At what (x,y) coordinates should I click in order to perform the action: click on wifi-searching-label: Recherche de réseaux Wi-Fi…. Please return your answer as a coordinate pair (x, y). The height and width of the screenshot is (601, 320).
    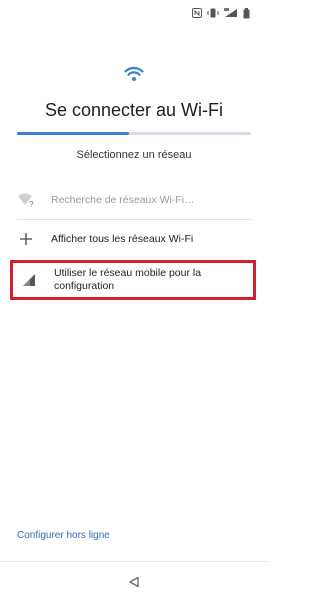
    Looking at the image, I should click on (123, 199).